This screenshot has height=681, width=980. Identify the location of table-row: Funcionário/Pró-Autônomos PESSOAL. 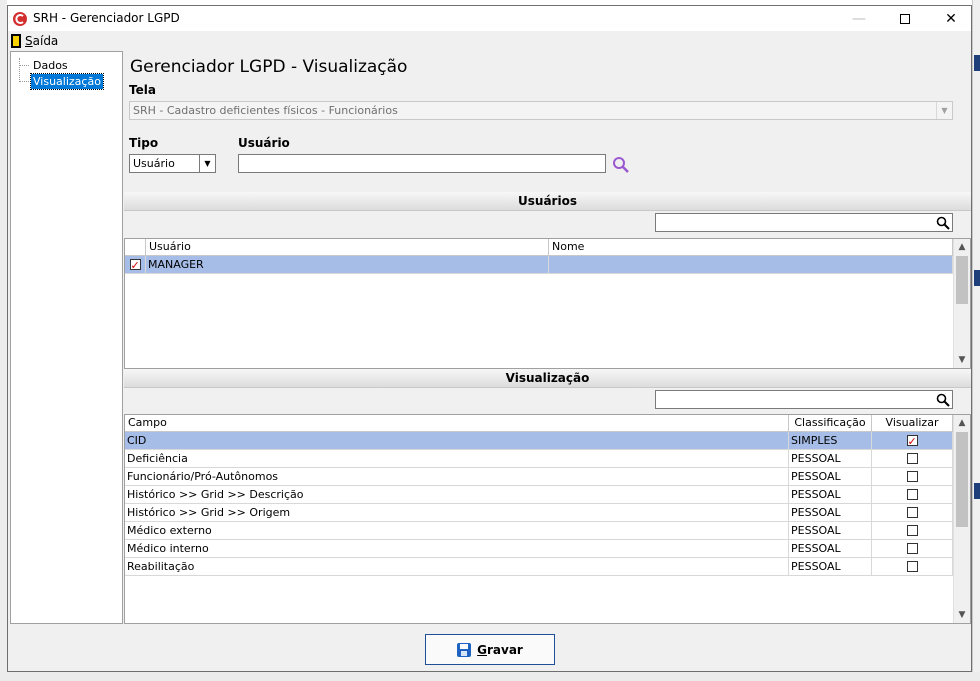
(539, 477).